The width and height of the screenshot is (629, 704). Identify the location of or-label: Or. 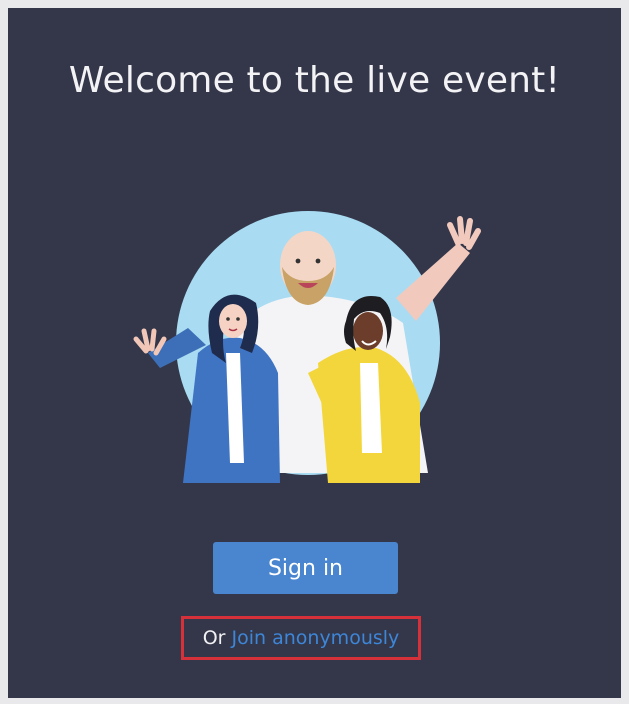
(214, 638).